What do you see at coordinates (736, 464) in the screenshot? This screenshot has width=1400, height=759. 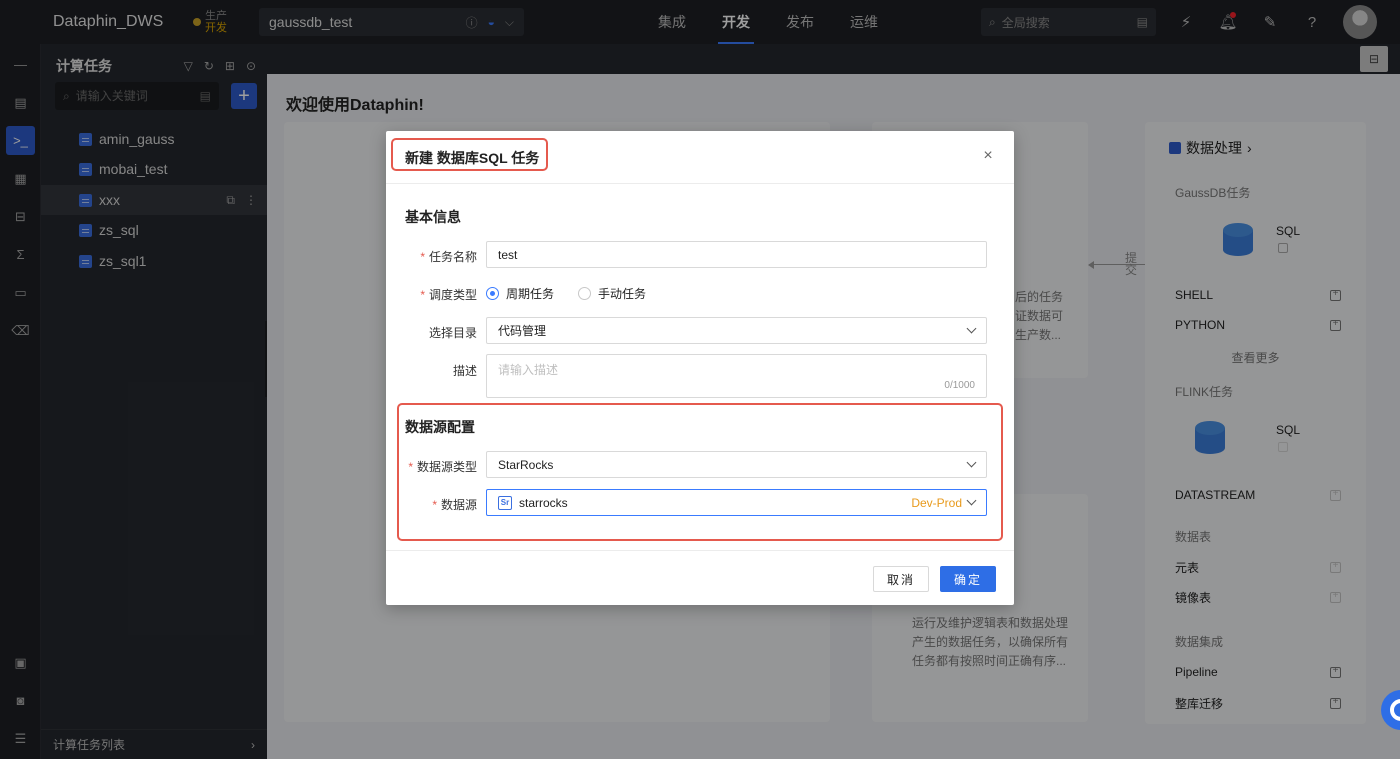 I see `datasource-type-select: StarRocks` at bounding box center [736, 464].